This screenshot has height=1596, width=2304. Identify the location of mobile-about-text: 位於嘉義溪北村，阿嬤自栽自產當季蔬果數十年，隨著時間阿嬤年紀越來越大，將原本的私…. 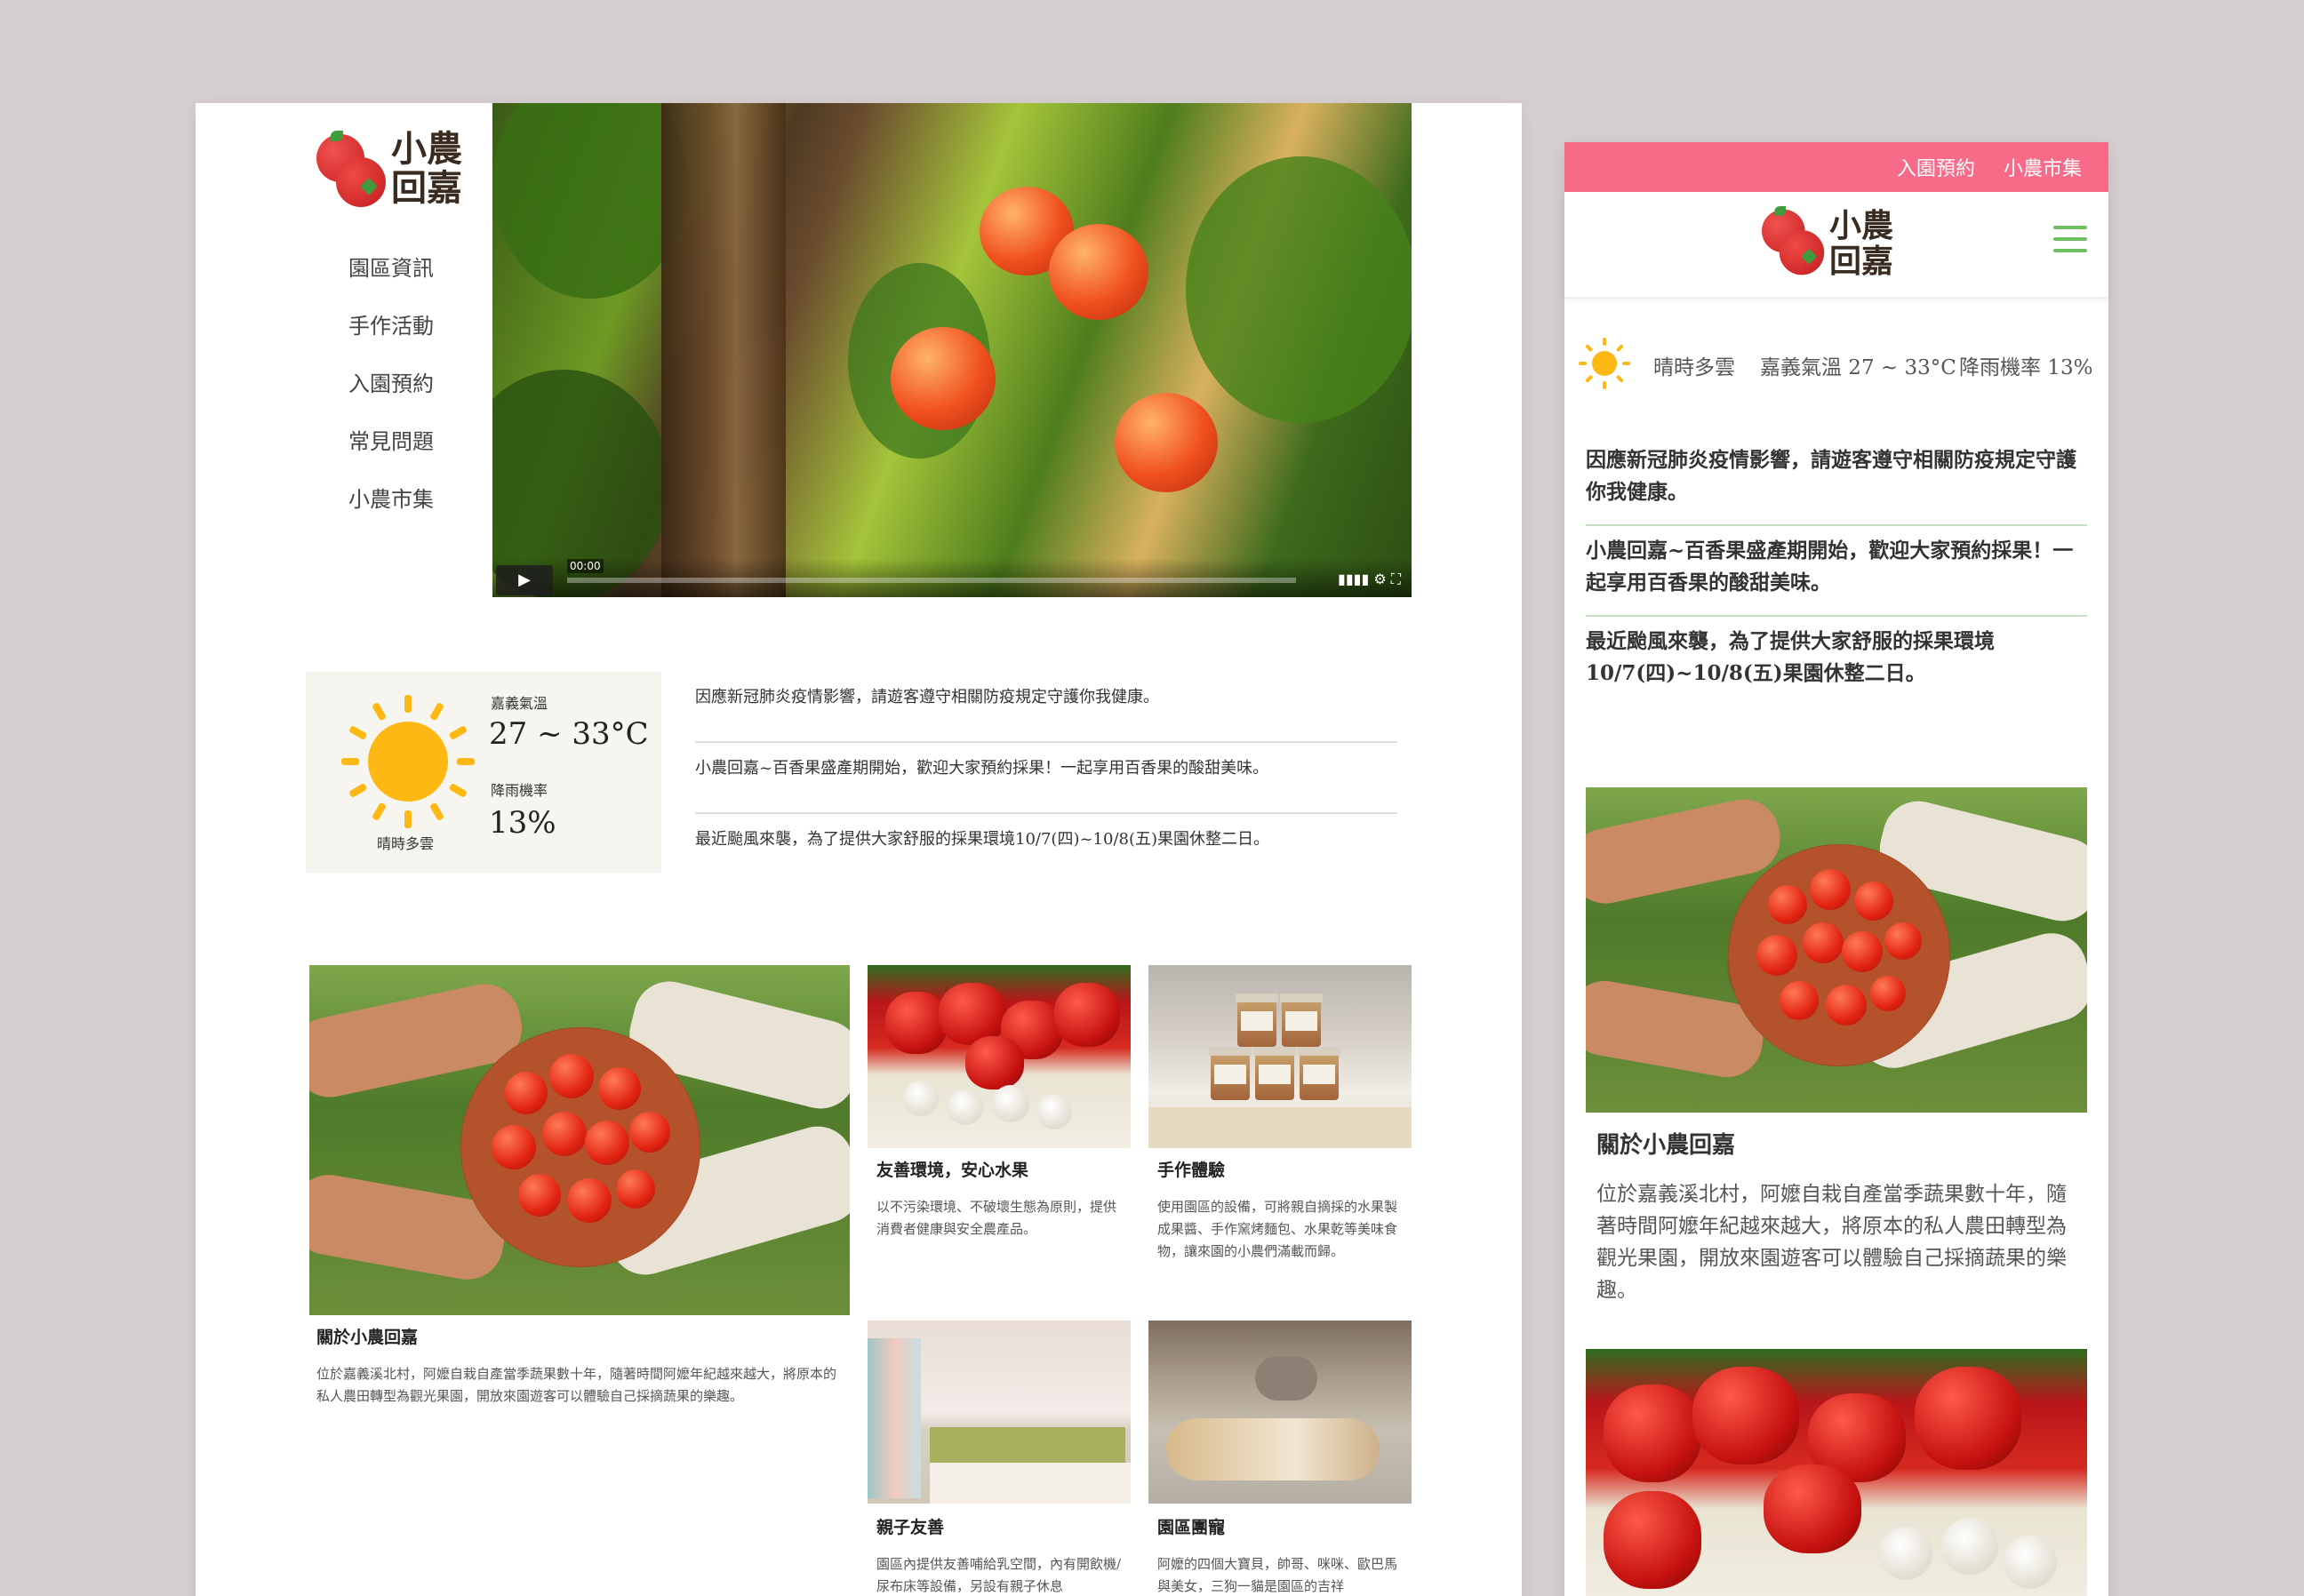
(1831, 1242).